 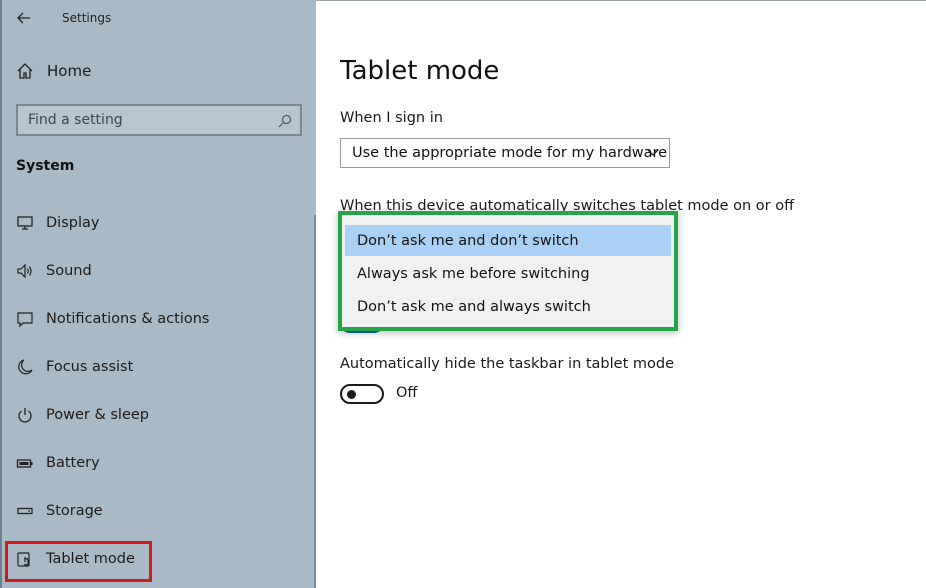 What do you see at coordinates (362, 394) in the screenshot?
I see `taskbar-hide-toggle` at bounding box center [362, 394].